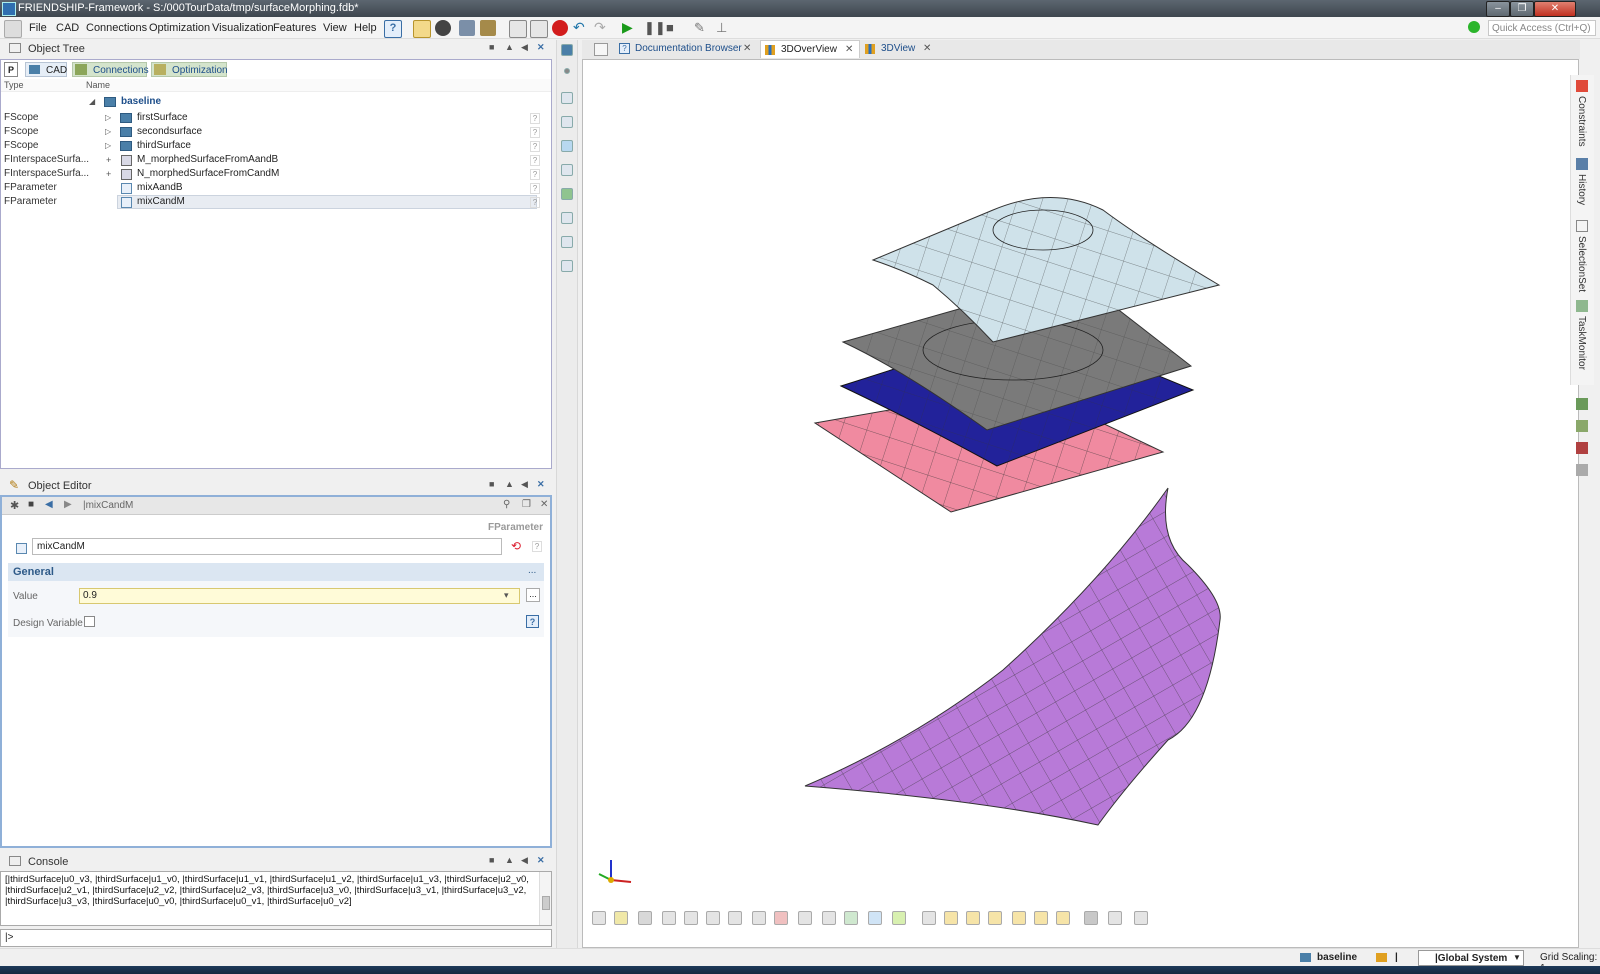 The height and width of the screenshot is (974, 1600). I want to click on console-scrollbar, so click(545, 898).